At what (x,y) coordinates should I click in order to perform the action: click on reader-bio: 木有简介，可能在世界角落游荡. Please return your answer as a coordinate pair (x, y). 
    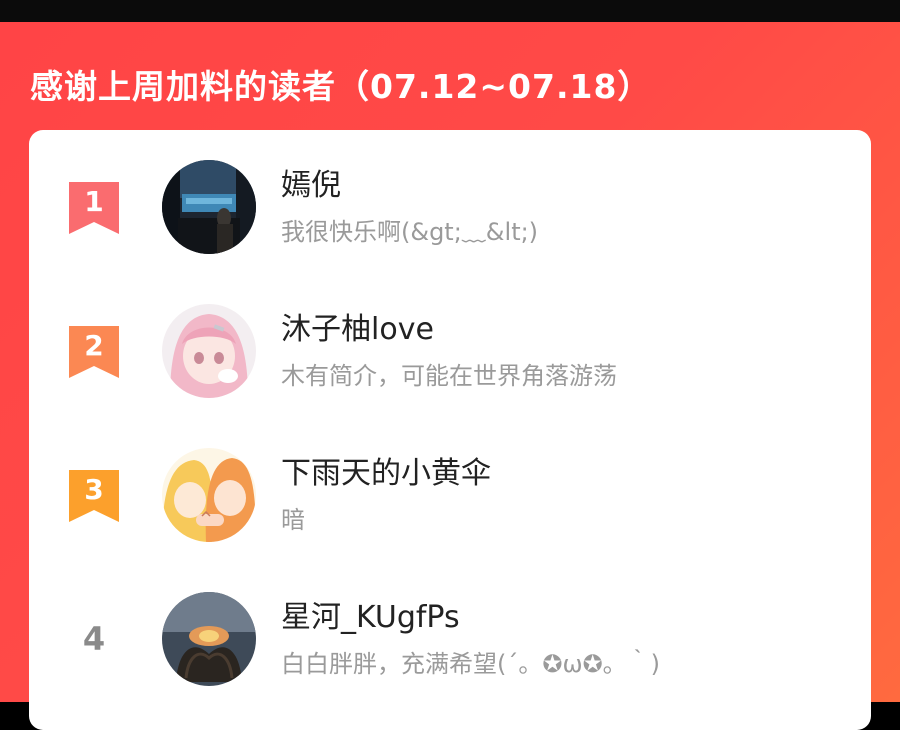
    Looking at the image, I should click on (449, 376).